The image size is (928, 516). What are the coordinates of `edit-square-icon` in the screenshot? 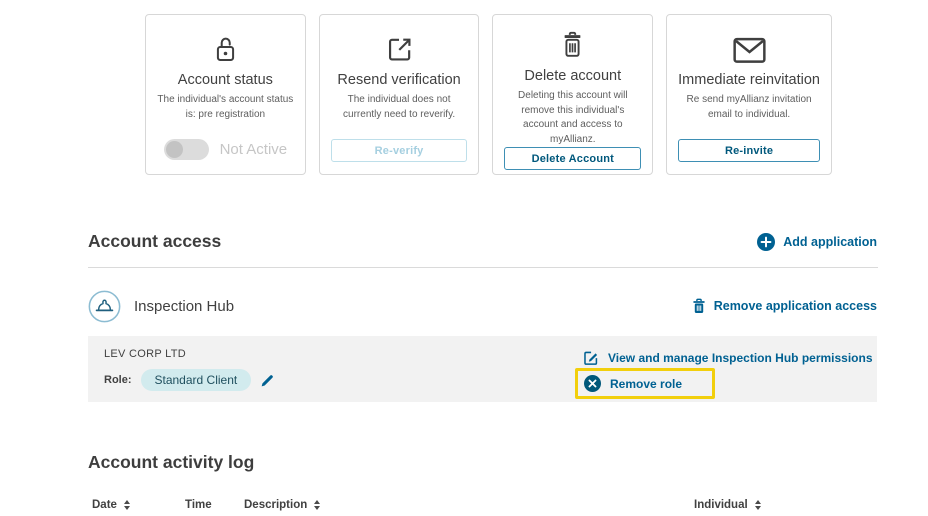 It's located at (591, 358).